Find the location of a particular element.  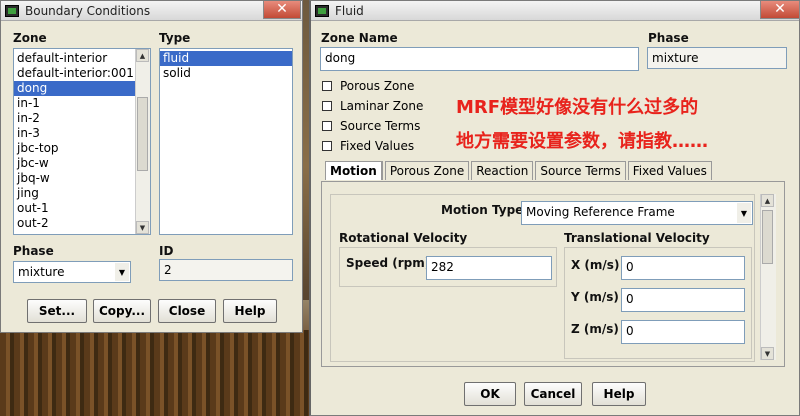

boundary-conditions-titlebar: Boundary Conditions ✕ is located at coordinates (151, 11).